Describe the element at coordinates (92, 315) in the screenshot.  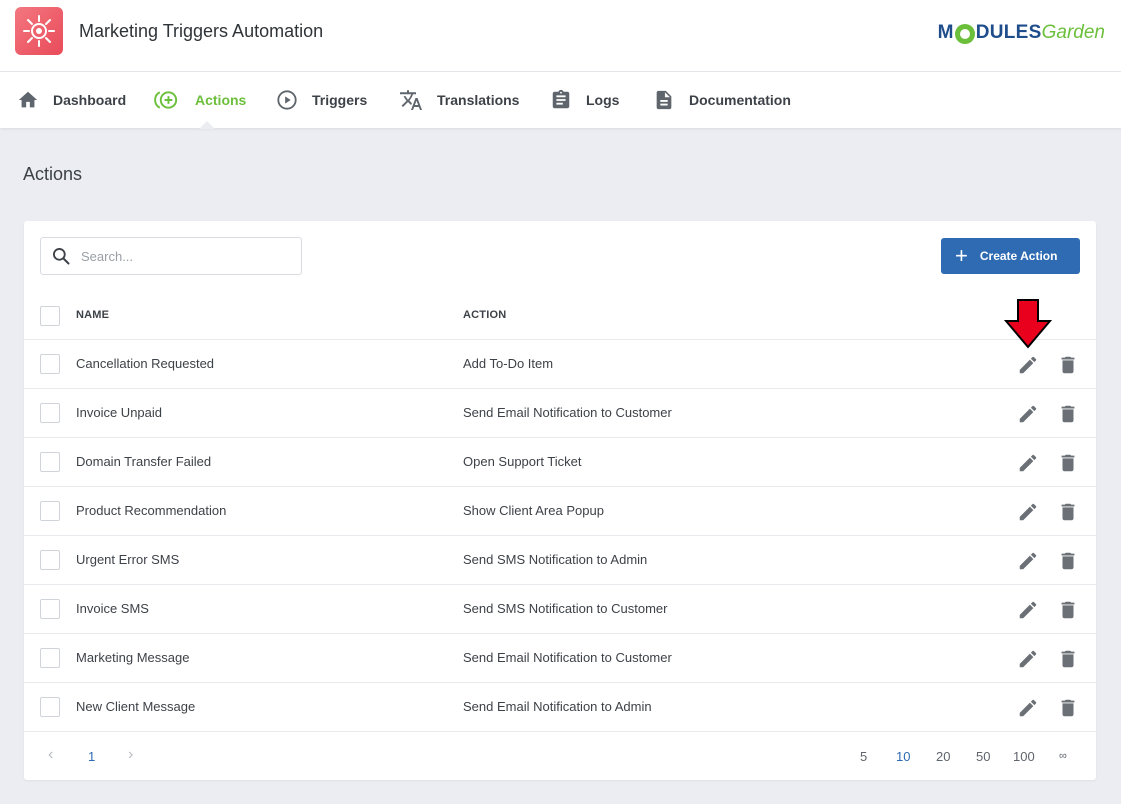
I see `column-header-name: NAME` at that location.